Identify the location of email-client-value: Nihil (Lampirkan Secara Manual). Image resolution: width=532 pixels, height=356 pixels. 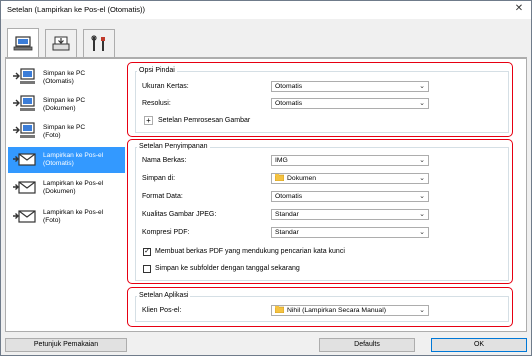
(336, 310).